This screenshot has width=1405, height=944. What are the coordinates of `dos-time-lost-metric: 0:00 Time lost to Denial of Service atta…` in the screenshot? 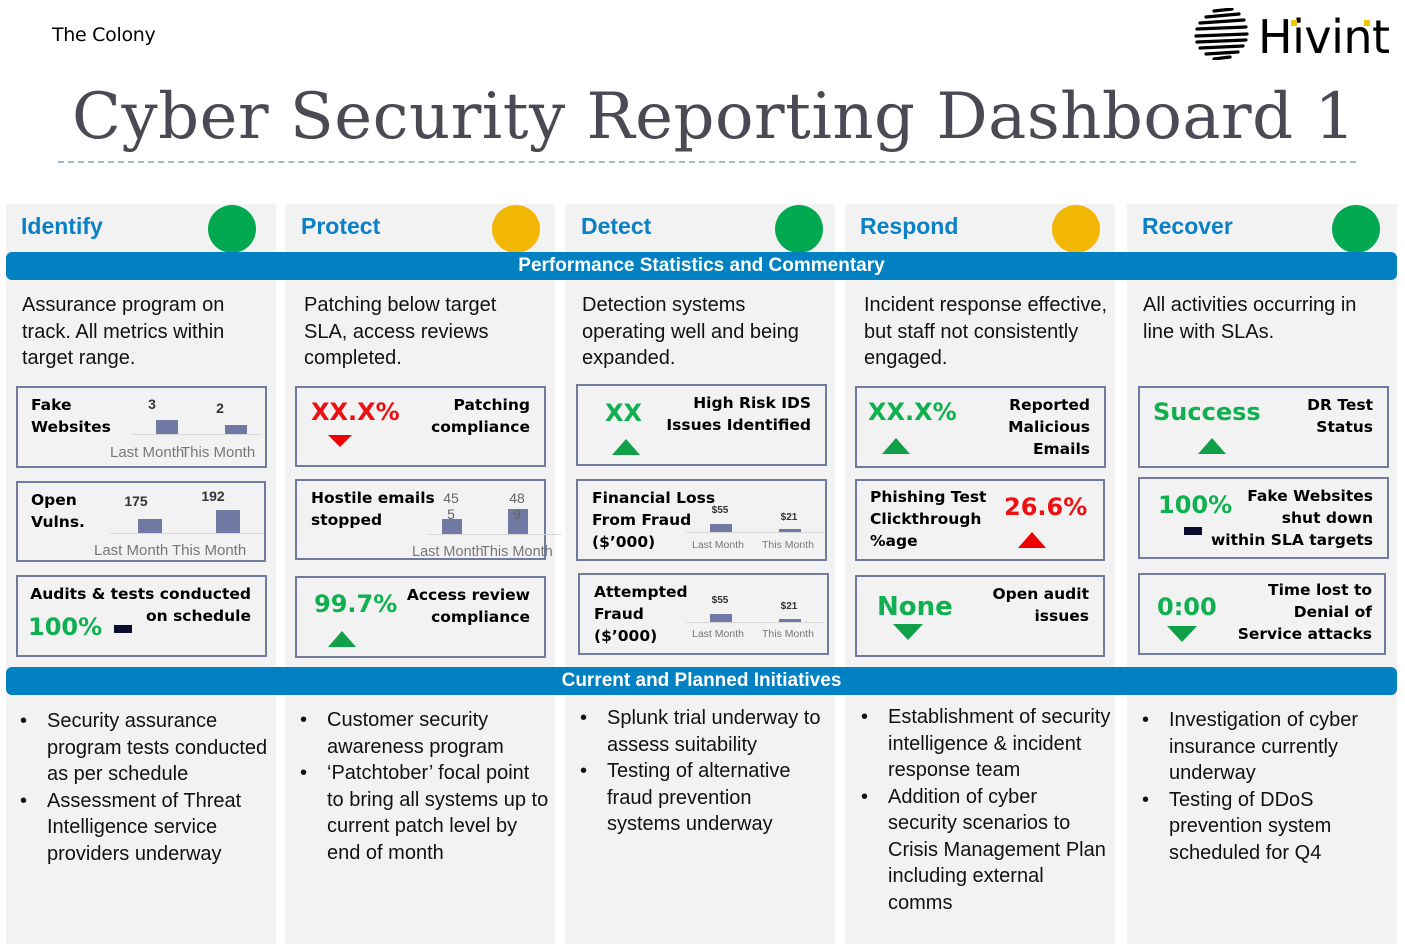 It's located at (1262, 614).